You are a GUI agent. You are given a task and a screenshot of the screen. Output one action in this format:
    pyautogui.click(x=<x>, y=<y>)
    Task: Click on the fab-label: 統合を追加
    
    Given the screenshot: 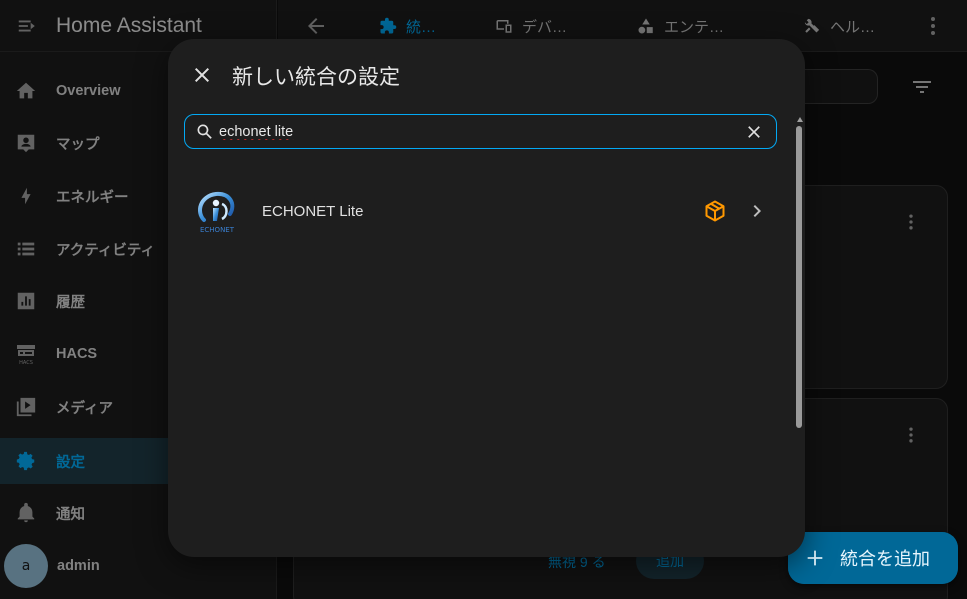 What is the action you would take?
    pyautogui.click(x=885, y=559)
    